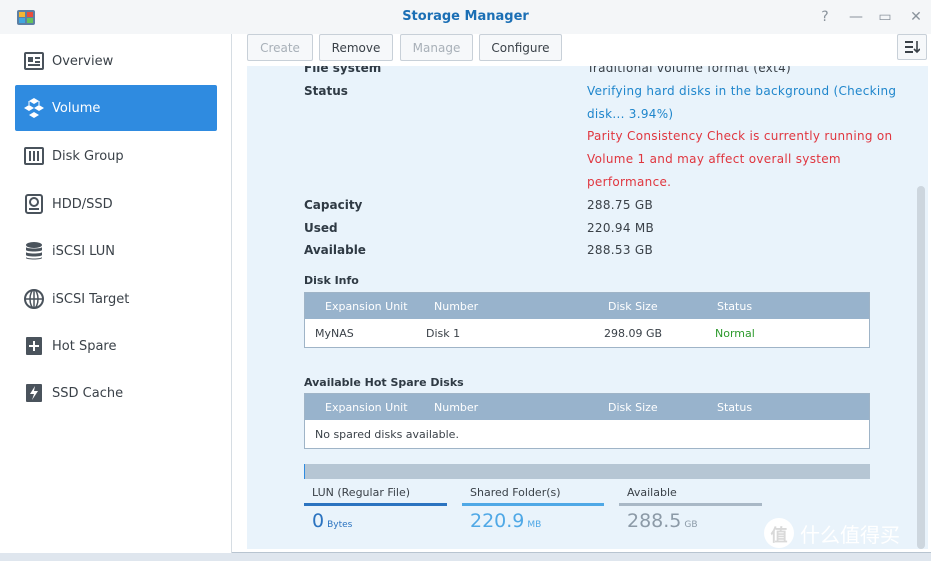  What do you see at coordinates (620, 250) in the screenshot?
I see `available-value: 288.53 GB` at bounding box center [620, 250].